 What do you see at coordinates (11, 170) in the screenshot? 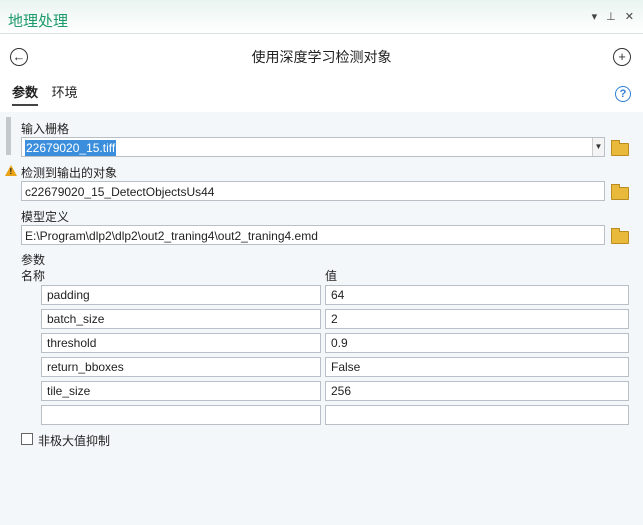
I see `warning-icon: !` at bounding box center [11, 170].